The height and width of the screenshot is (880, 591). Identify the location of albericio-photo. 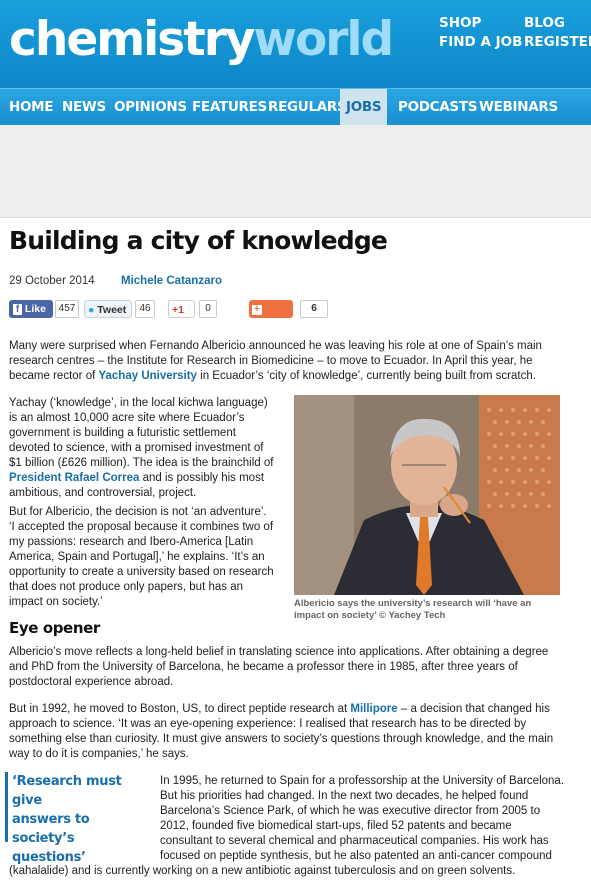
(427, 495).